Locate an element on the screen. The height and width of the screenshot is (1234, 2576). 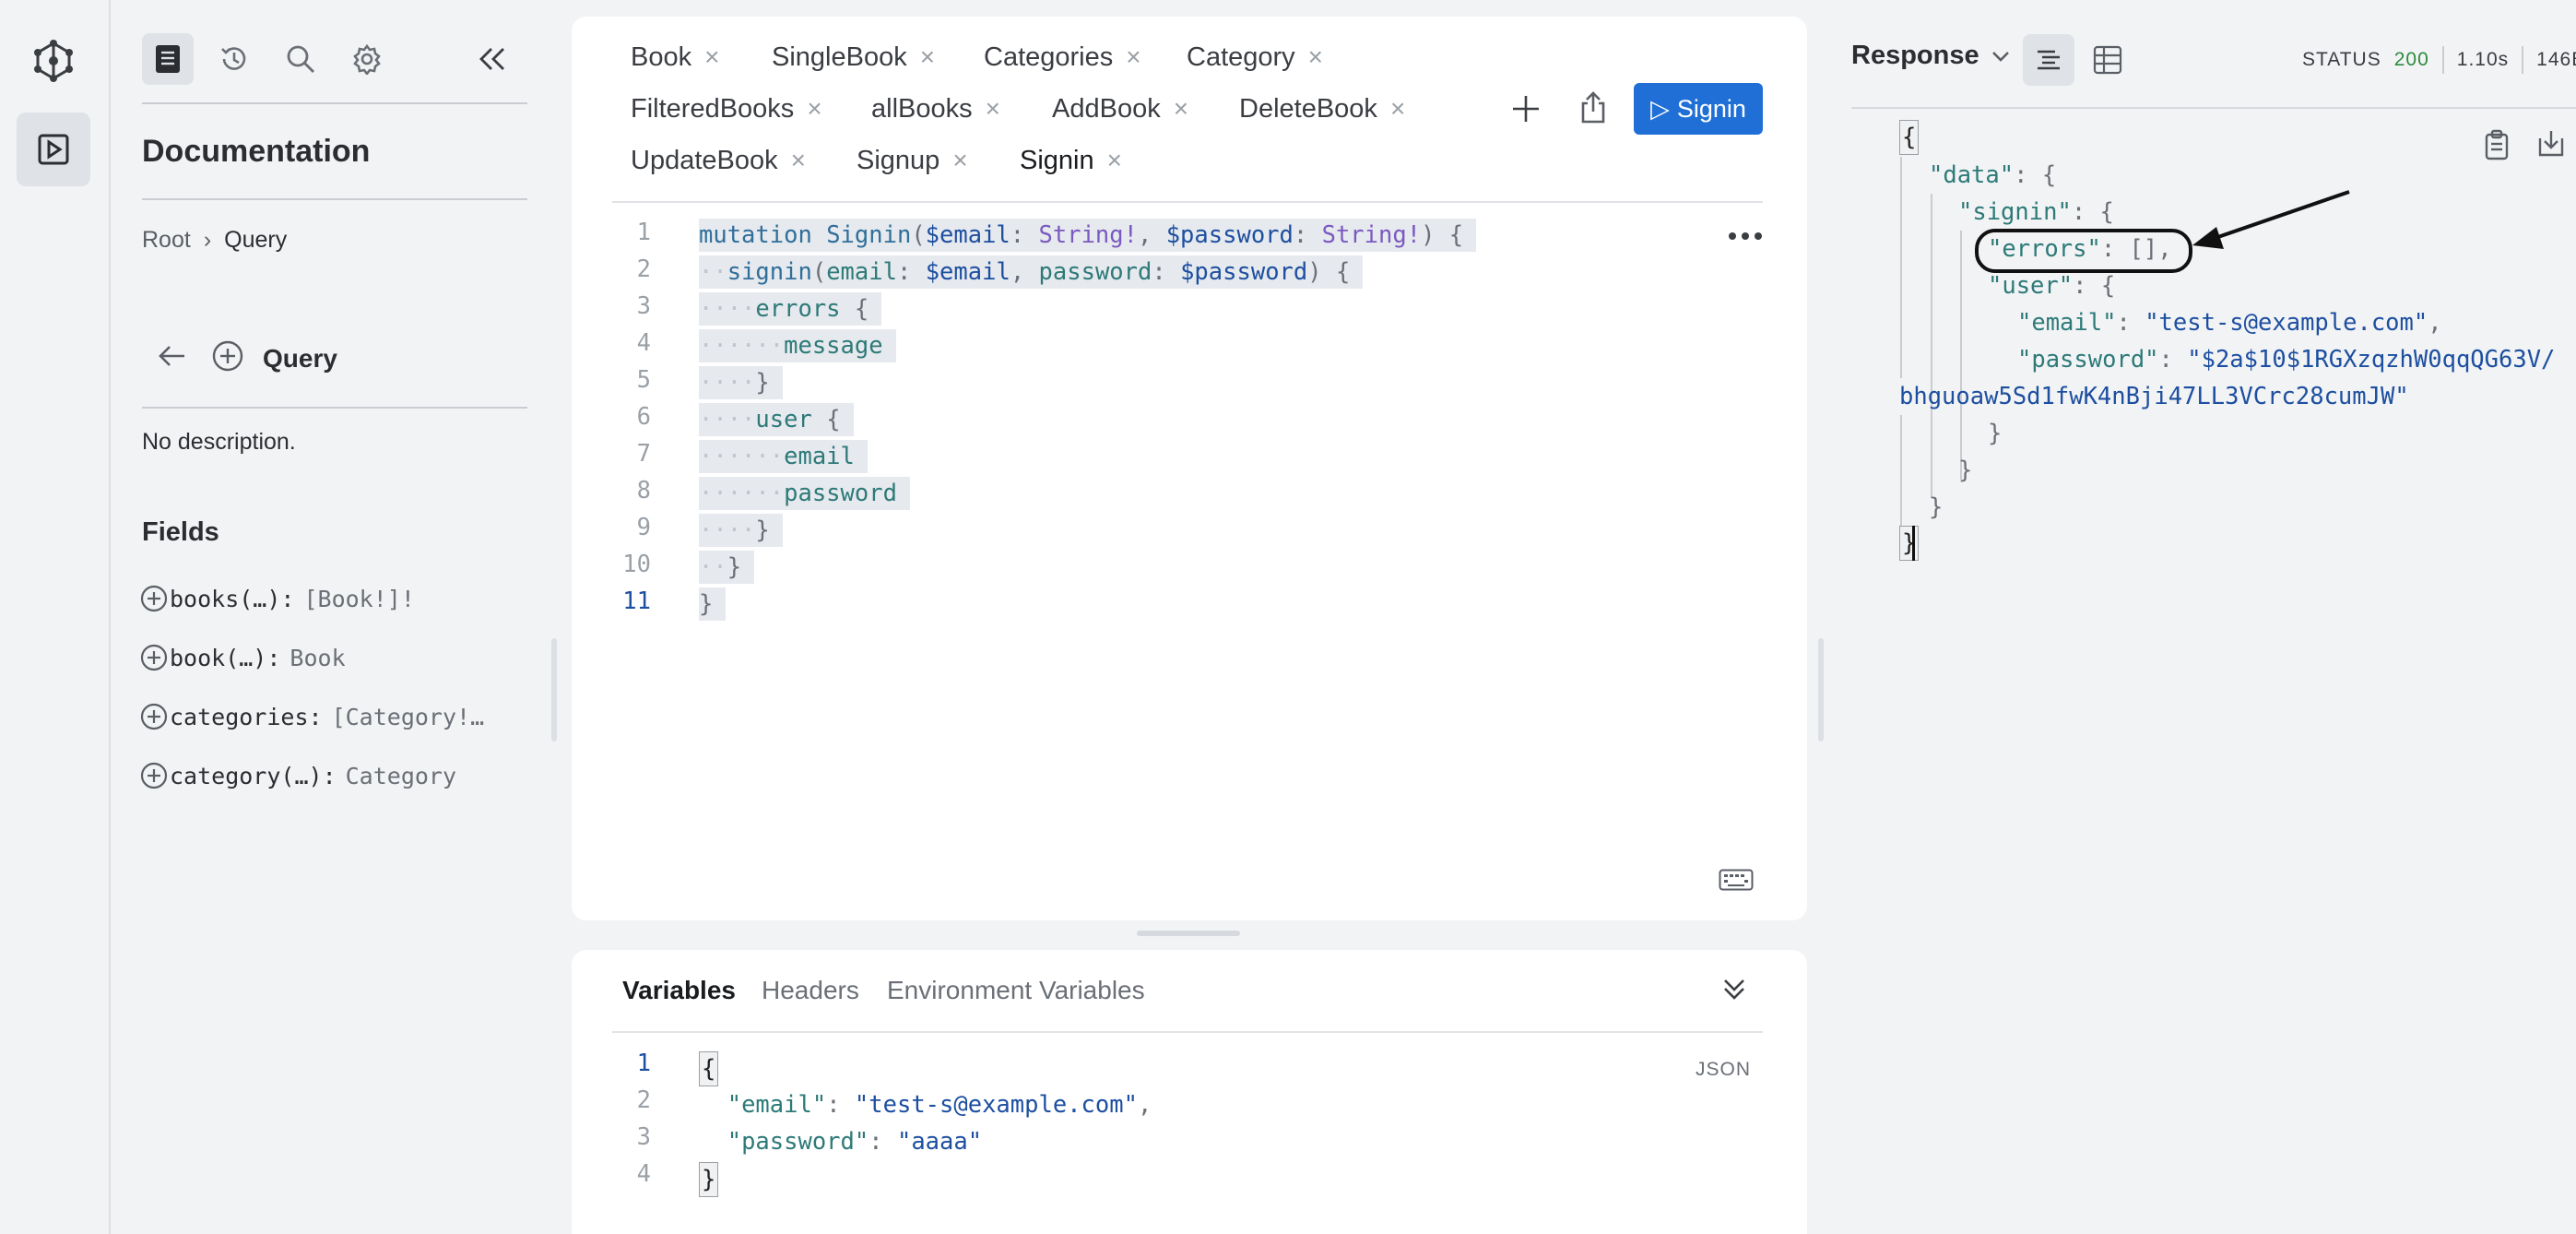
tab-book: Book × is located at coordinates (675, 57).